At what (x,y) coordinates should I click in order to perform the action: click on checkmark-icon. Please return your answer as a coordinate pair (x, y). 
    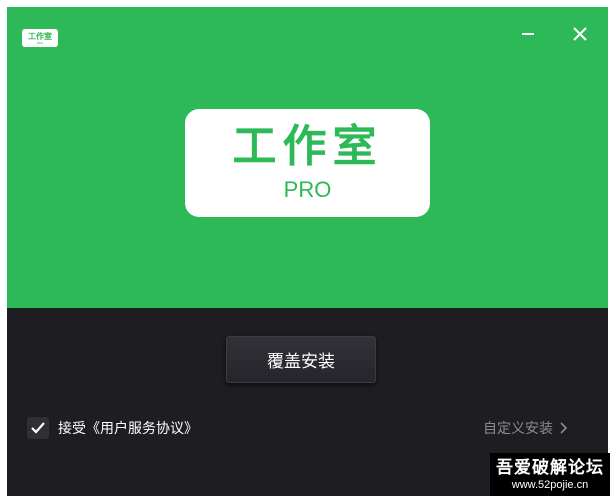
    Looking at the image, I should click on (38, 428).